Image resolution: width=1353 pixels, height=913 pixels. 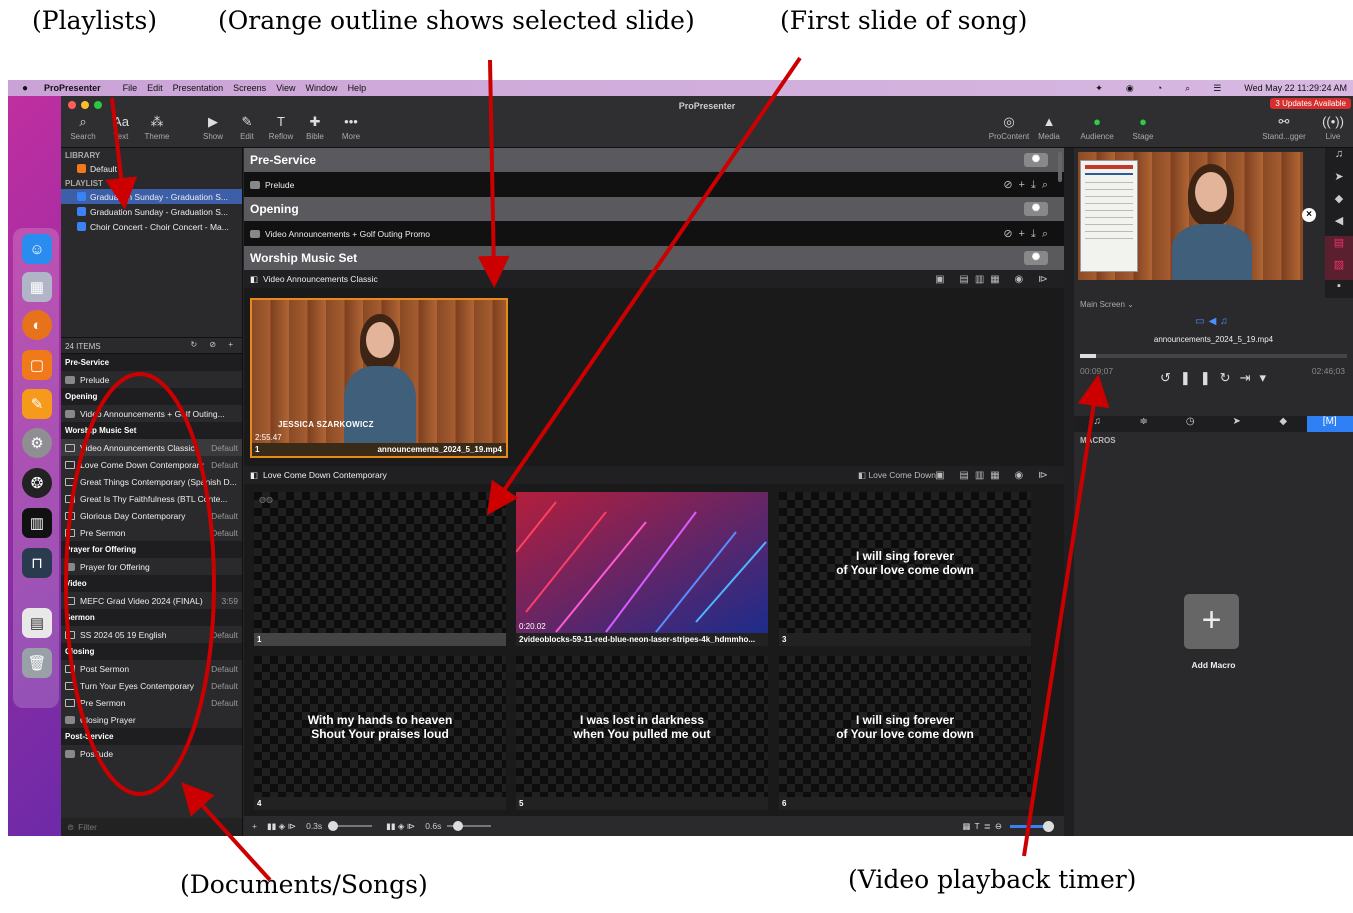 I want to click on list-item: Turn Your Eyes Contemporary Default, so click(x=151, y=685).